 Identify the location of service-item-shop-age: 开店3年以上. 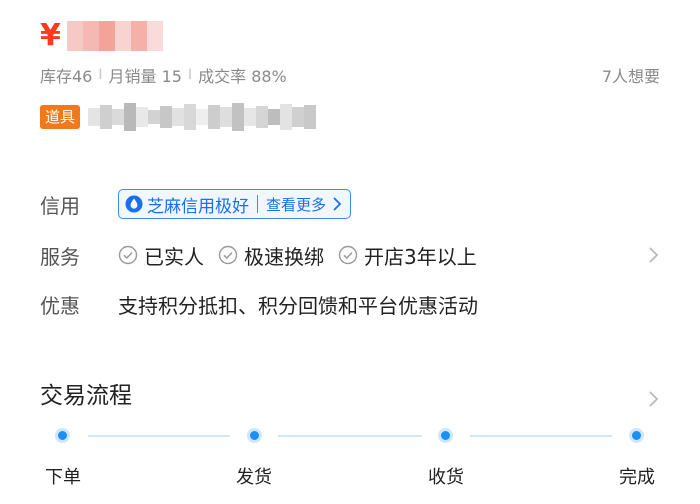
(407, 255).